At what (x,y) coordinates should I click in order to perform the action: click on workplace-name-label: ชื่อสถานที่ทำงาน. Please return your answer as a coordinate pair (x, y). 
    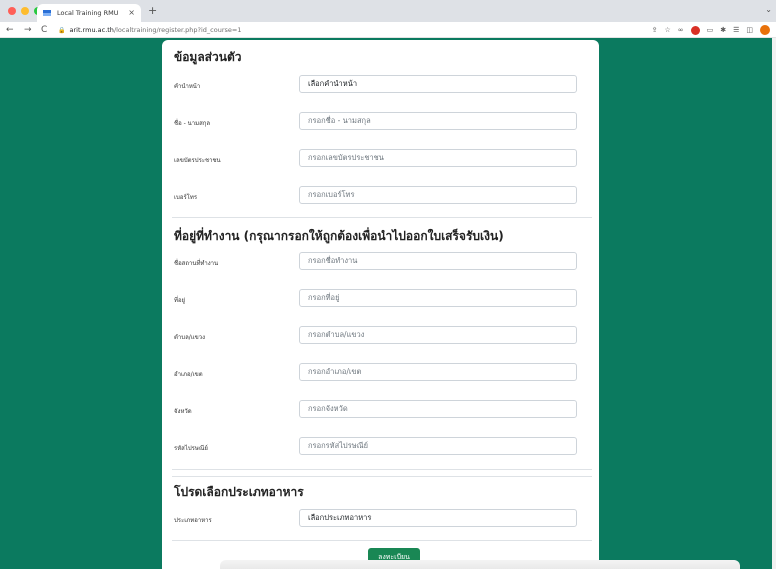
    Looking at the image, I should click on (196, 263).